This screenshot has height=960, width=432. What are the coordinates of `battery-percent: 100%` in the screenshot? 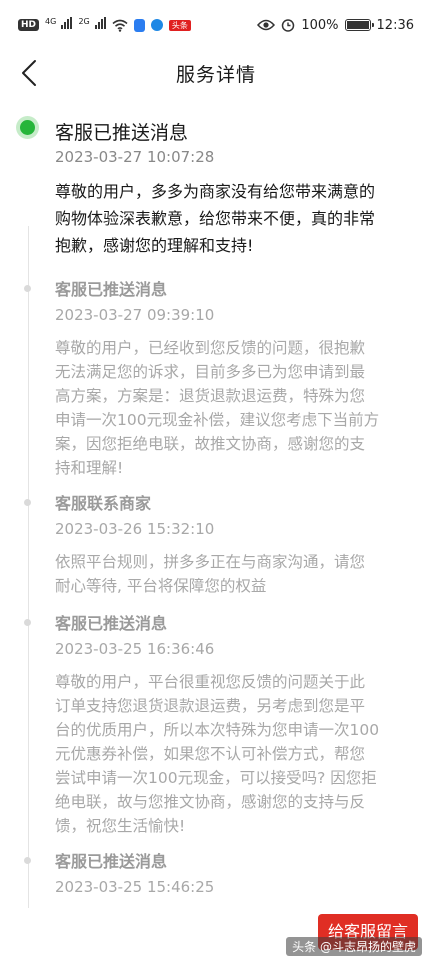 It's located at (320, 25).